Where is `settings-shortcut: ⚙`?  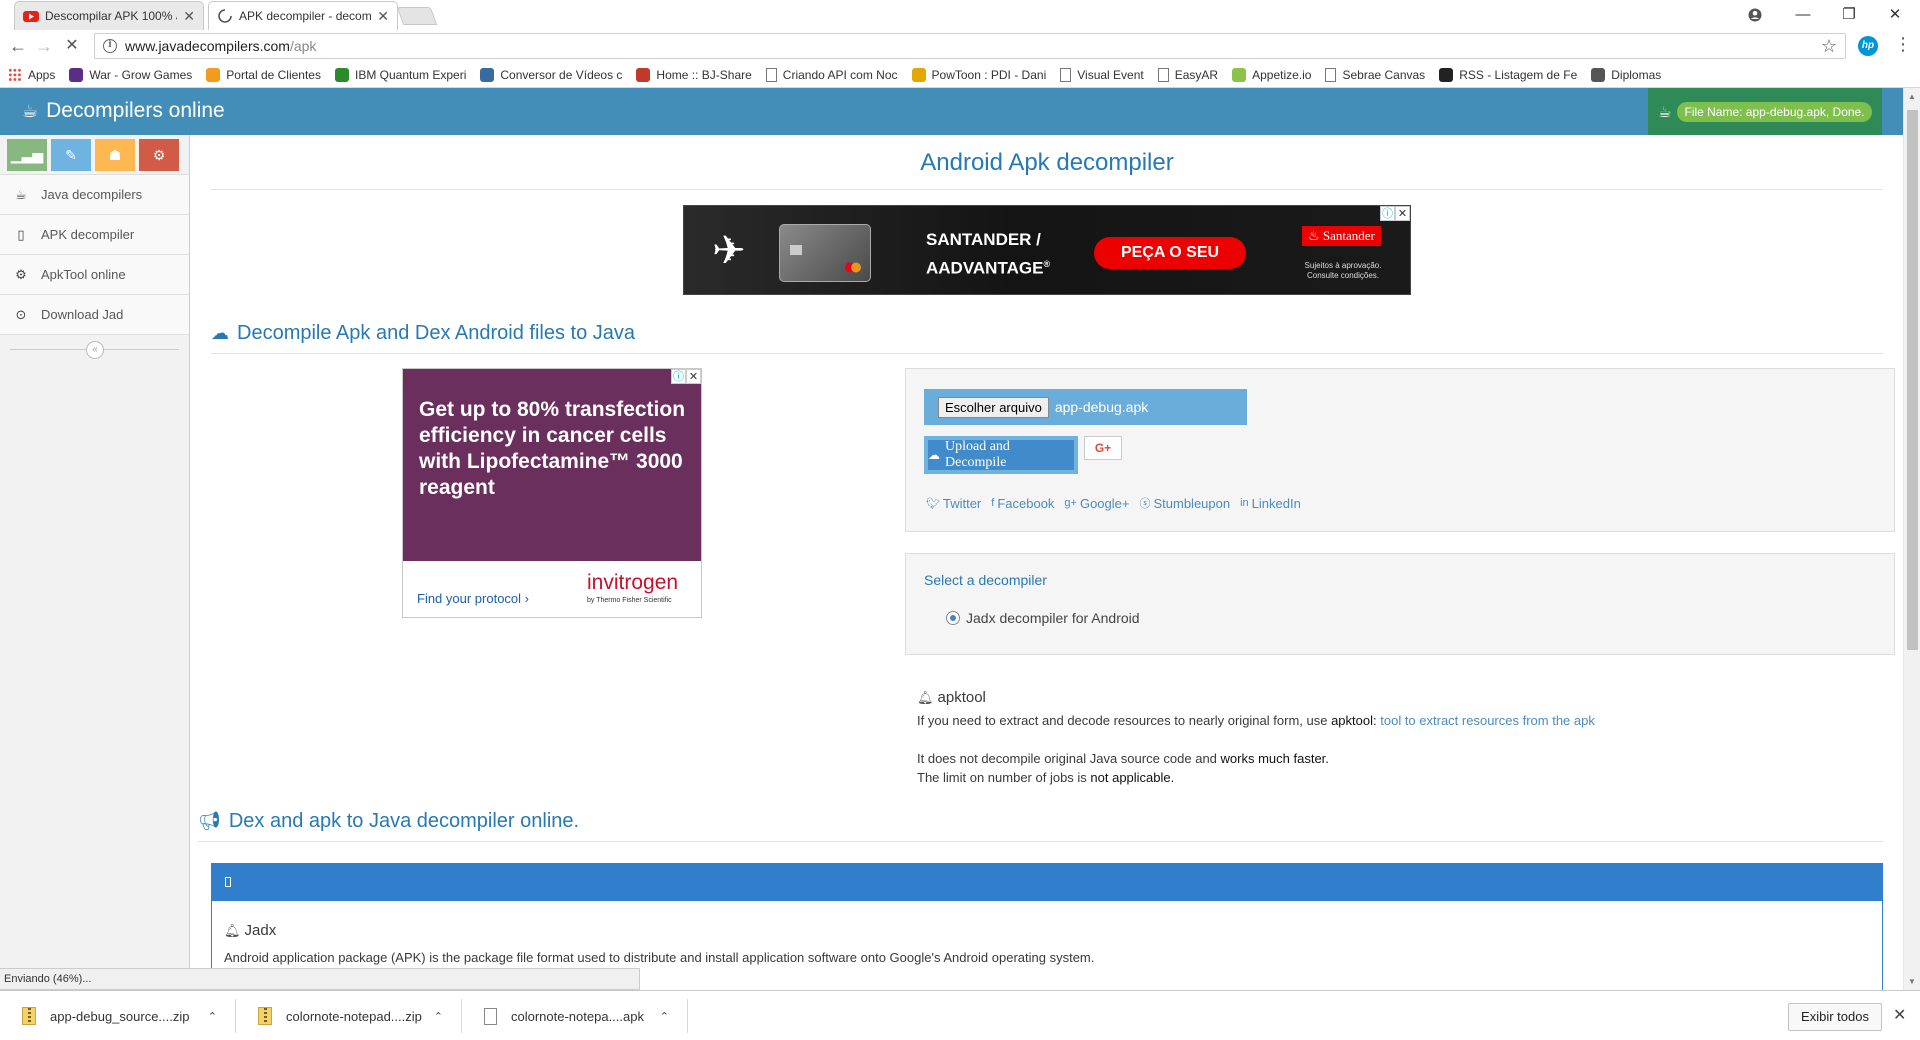
settings-shortcut: ⚙ is located at coordinates (159, 154).